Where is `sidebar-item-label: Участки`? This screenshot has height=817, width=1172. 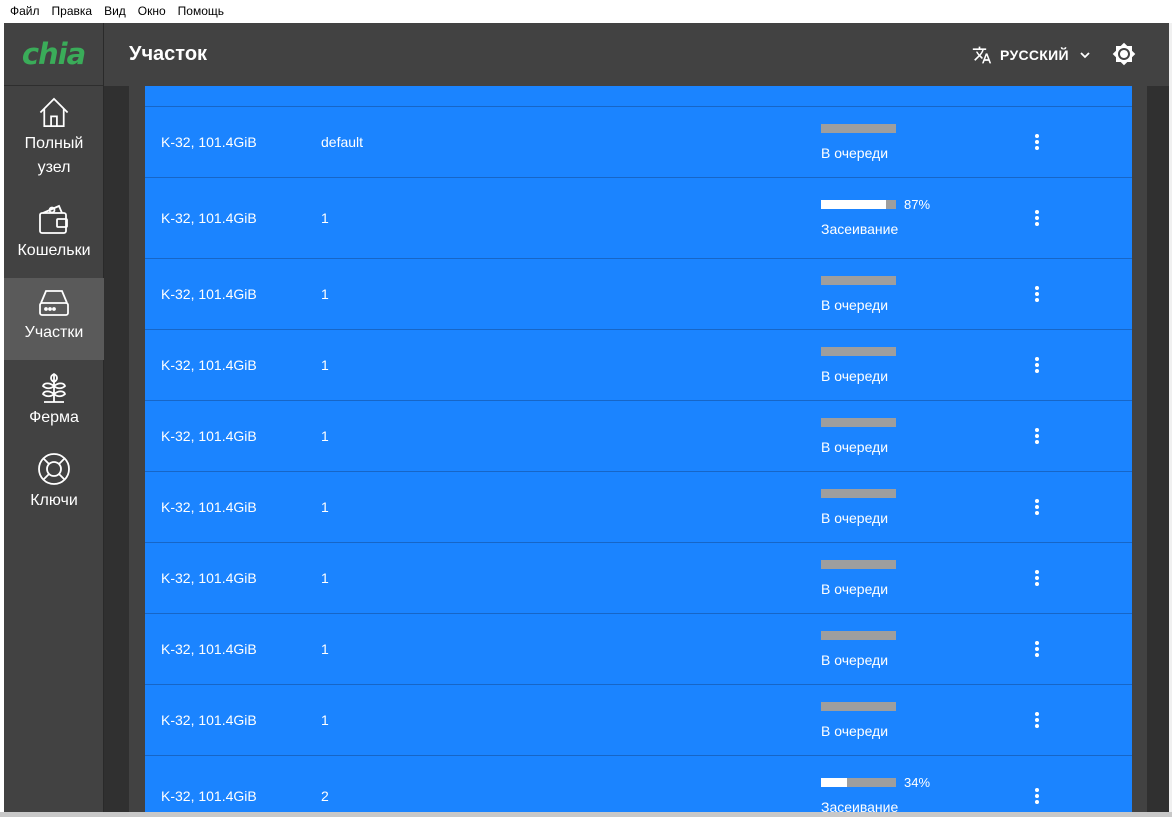
sidebar-item-label: Участки is located at coordinates (54, 332).